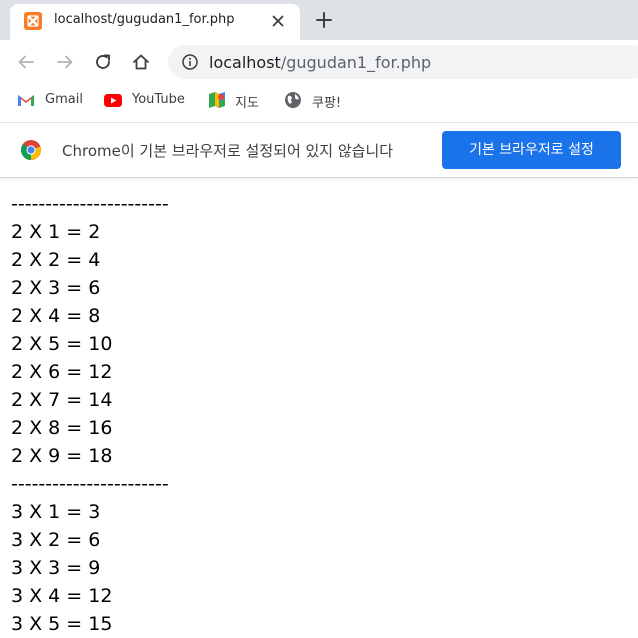 The image size is (638, 638). What do you see at coordinates (217, 100) in the screenshot?
I see `maps-icon` at bounding box center [217, 100].